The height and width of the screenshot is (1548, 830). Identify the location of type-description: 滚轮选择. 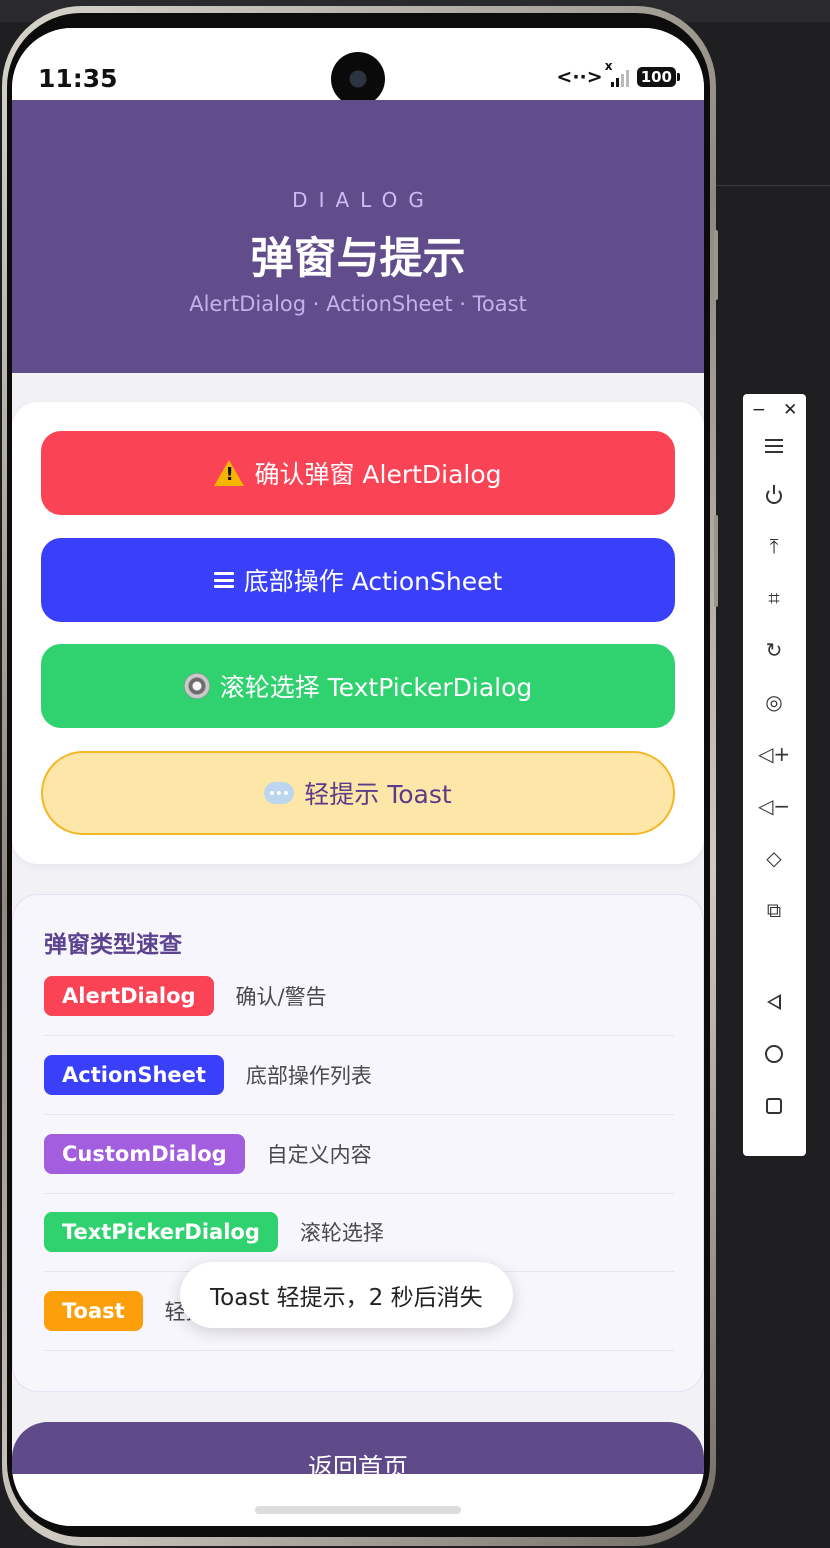
(341, 1233).